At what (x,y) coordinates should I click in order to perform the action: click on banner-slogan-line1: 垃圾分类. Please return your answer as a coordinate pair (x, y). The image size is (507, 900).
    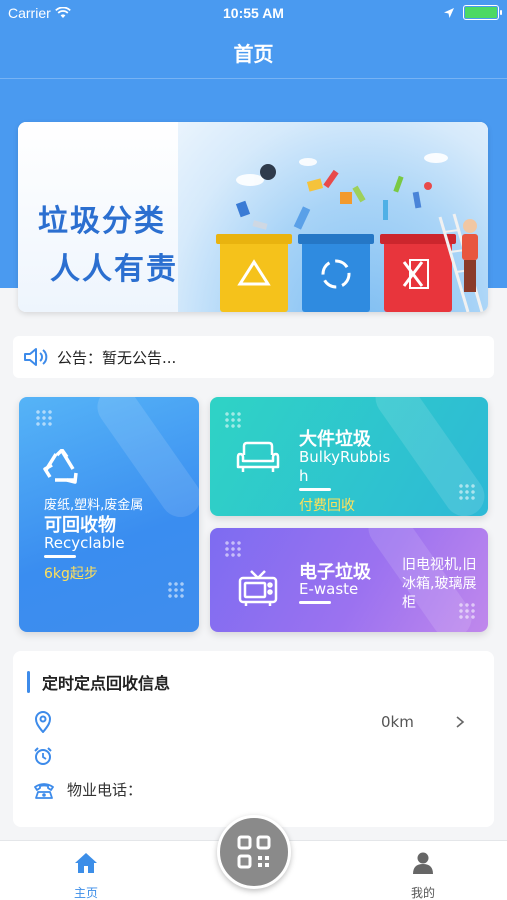
    Looking at the image, I should click on (102, 221).